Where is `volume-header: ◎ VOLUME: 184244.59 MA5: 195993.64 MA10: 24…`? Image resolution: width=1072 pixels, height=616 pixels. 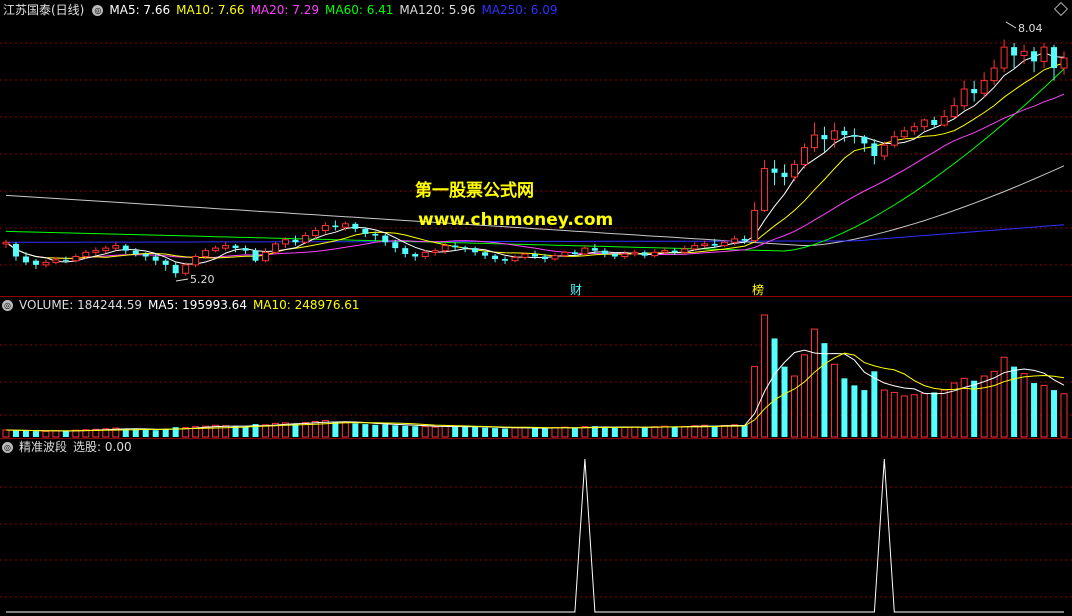 volume-header: ◎ VOLUME: 184244.59 MA5: 195993.64 MA10: 24… is located at coordinates (536, 305).